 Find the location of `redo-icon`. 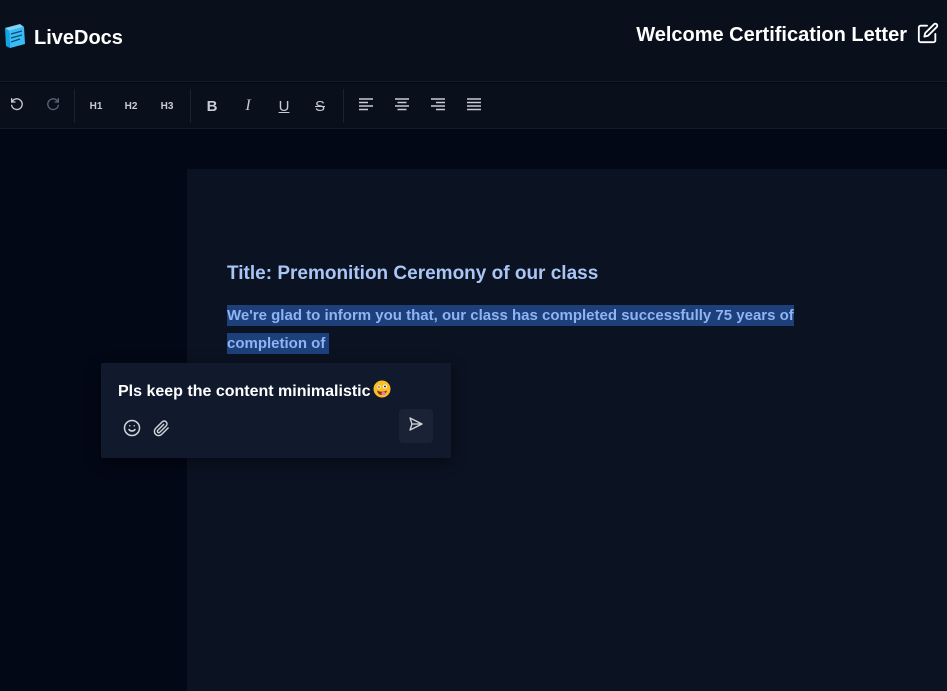

redo-icon is located at coordinates (53, 106).